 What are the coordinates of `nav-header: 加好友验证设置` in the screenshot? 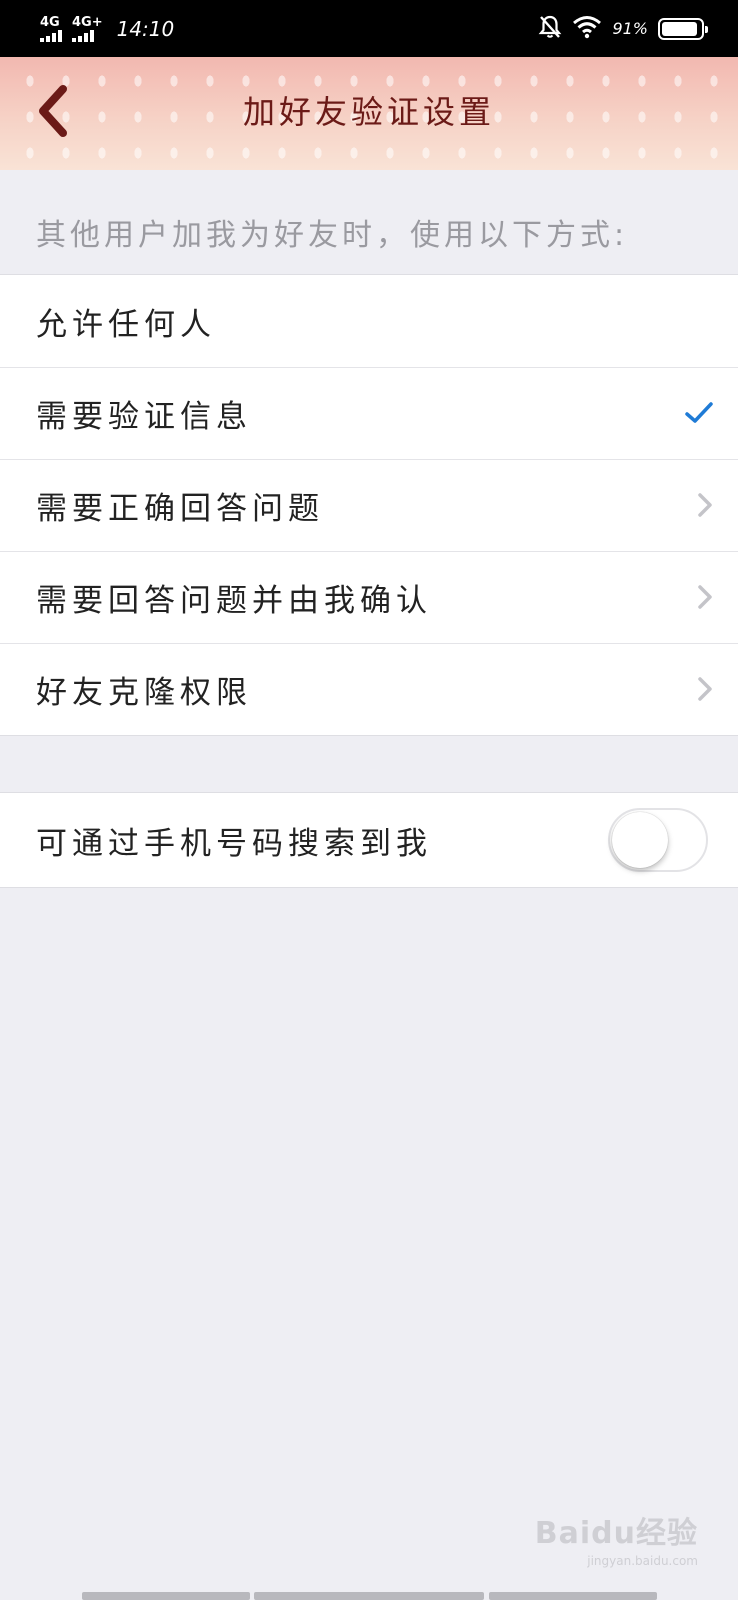 It's located at (369, 113).